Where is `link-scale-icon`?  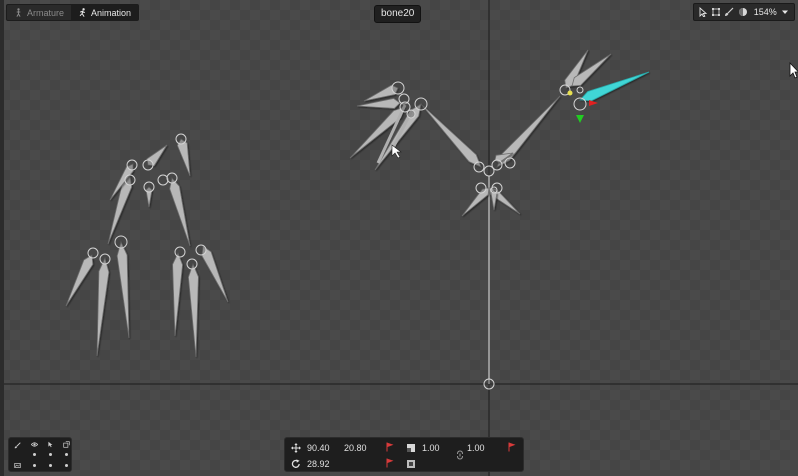
link-scale-icon is located at coordinates (460, 455).